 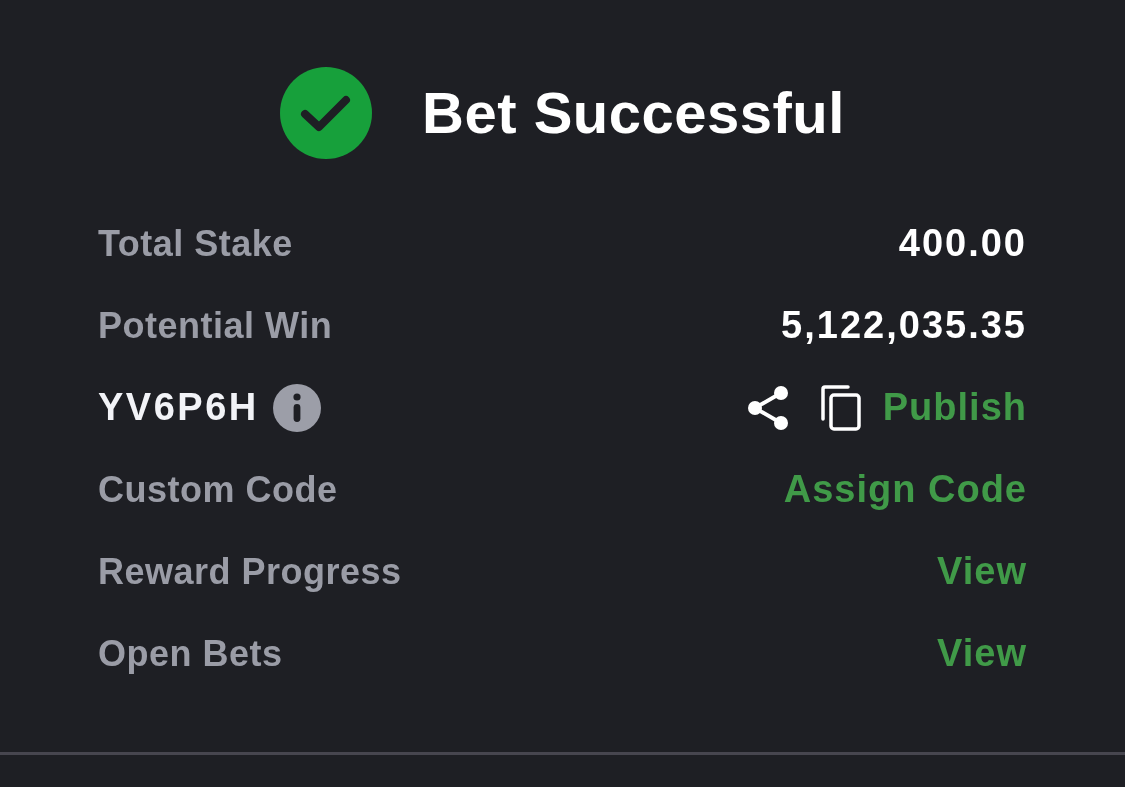 What do you see at coordinates (218, 490) in the screenshot?
I see `row-label: Custom Code` at bounding box center [218, 490].